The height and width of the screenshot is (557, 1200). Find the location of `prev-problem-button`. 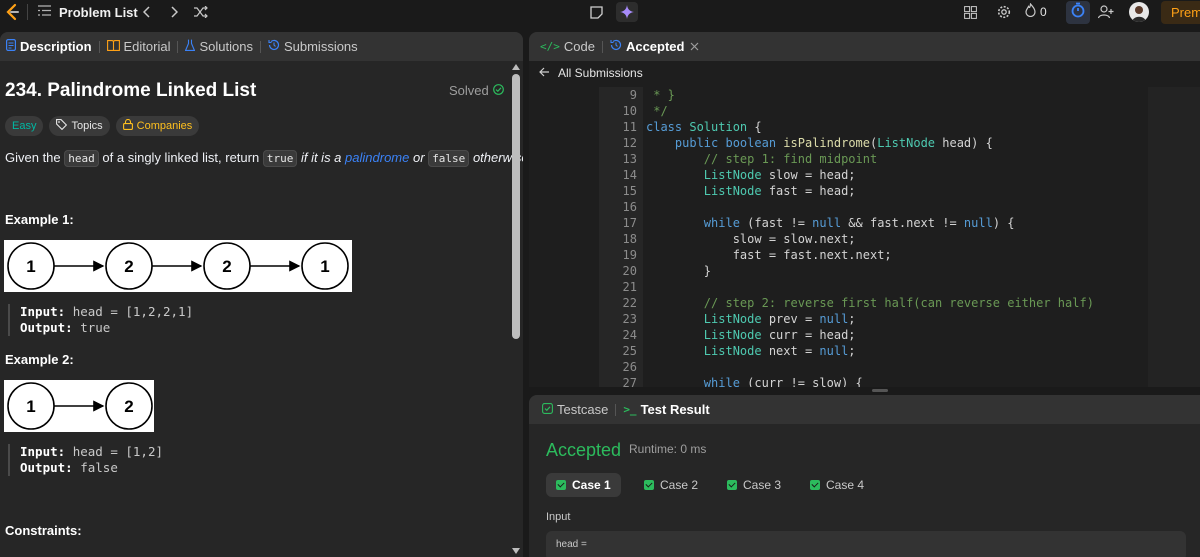

prev-problem-button is located at coordinates (147, 12).